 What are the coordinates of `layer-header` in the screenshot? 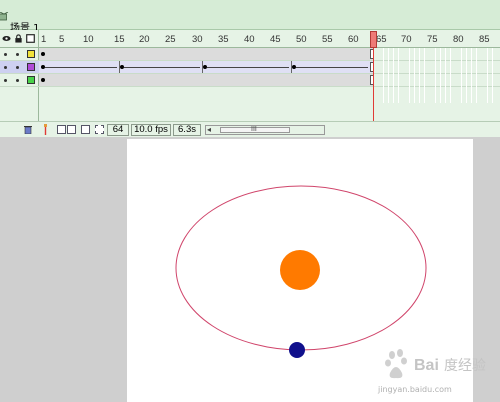 It's located at (19, 39).